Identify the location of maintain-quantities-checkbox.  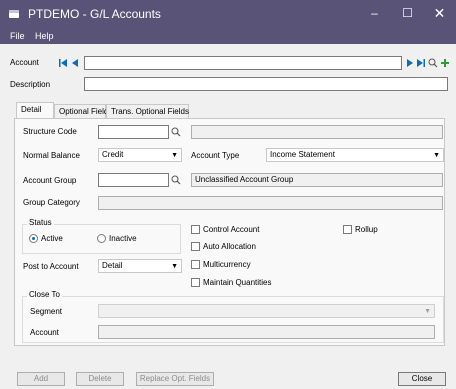
(195, 282).